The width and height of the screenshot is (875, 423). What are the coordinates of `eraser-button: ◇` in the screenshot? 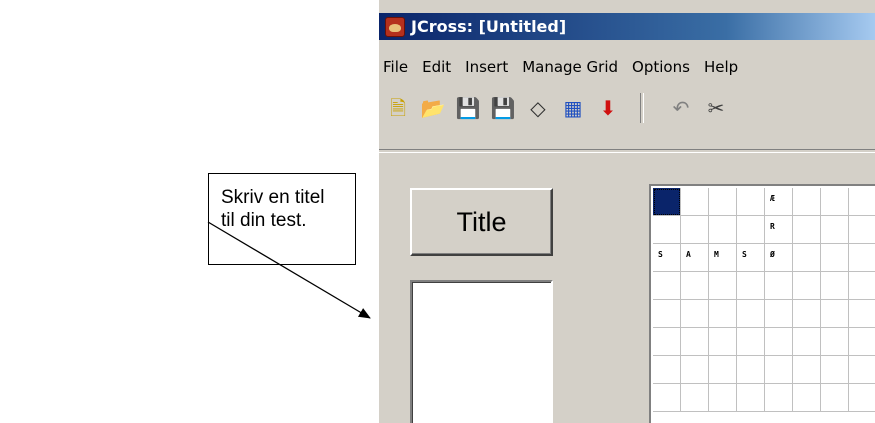 It's located at (538, 108).